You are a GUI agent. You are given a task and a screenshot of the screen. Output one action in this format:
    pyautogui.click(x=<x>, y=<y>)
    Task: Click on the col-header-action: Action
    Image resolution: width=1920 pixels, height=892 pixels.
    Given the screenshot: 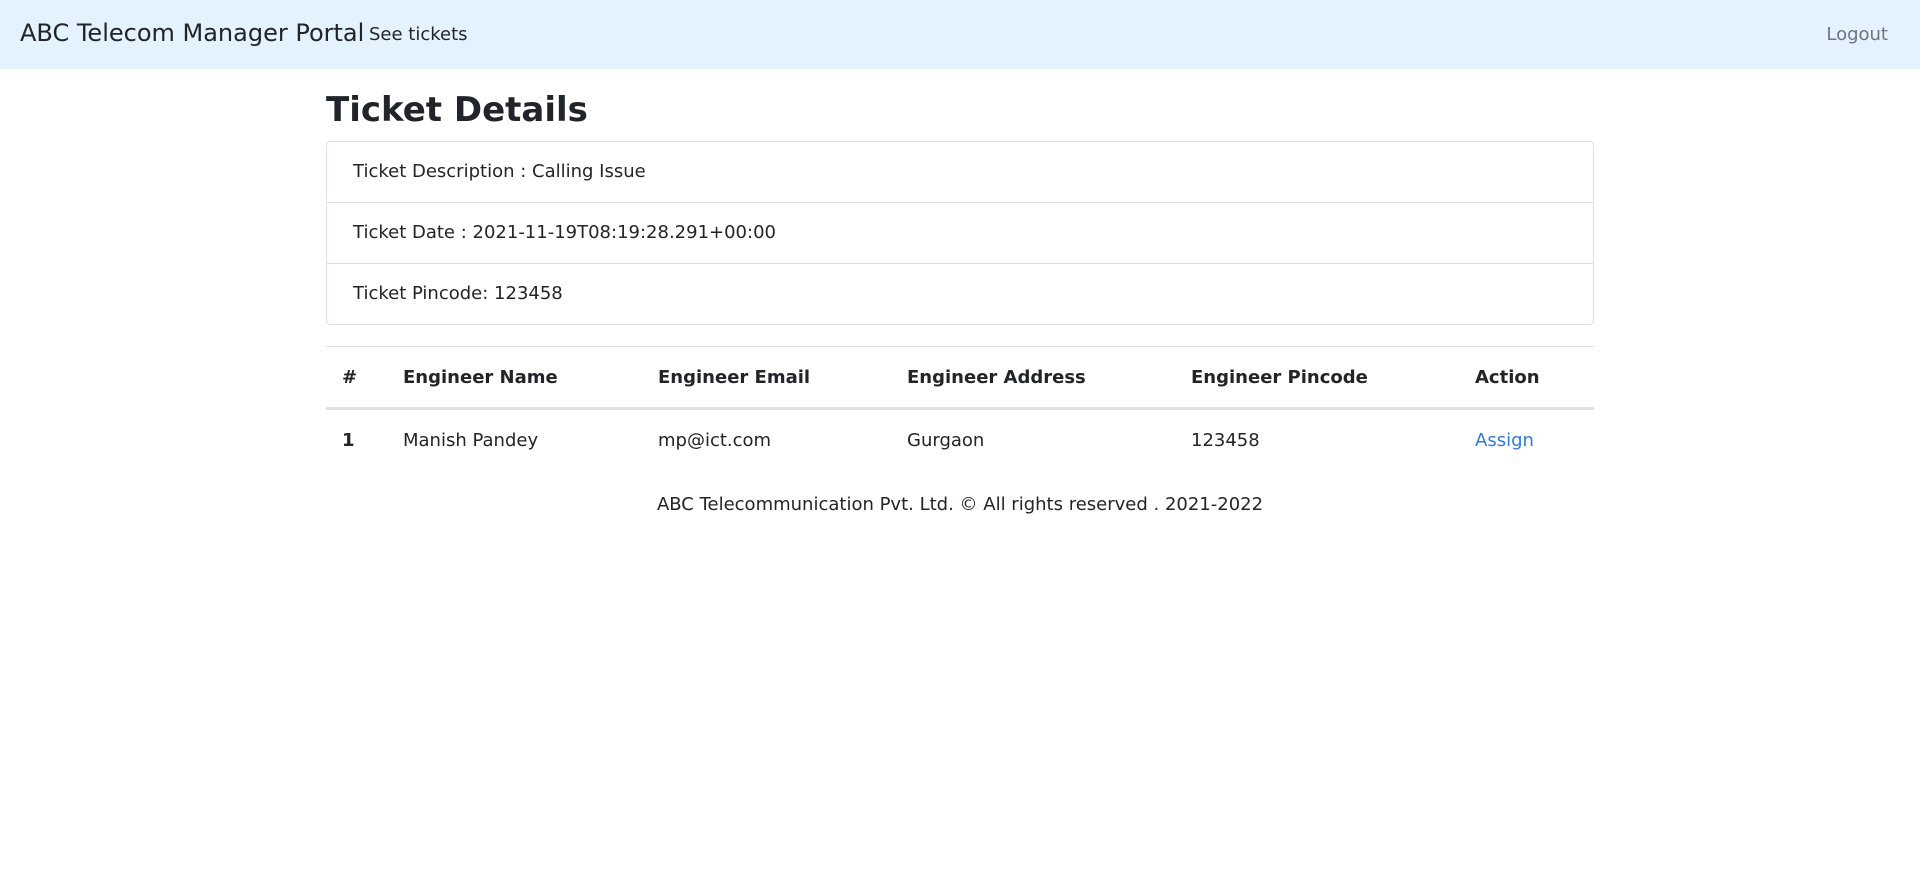 What is the action you would take?
    pyautogui.click(x=1526, y=378)
    